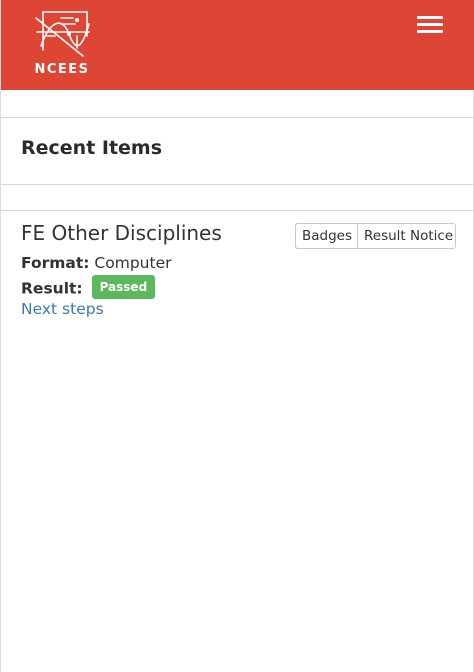 This screenshot has width=474, height=672. I want to click on section-heading: Recent Items, so click(92, 148).